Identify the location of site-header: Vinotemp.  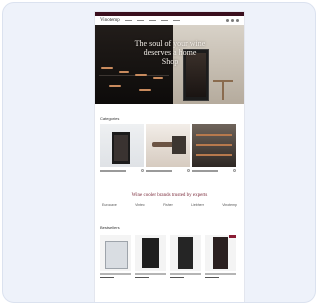
(169, 20).